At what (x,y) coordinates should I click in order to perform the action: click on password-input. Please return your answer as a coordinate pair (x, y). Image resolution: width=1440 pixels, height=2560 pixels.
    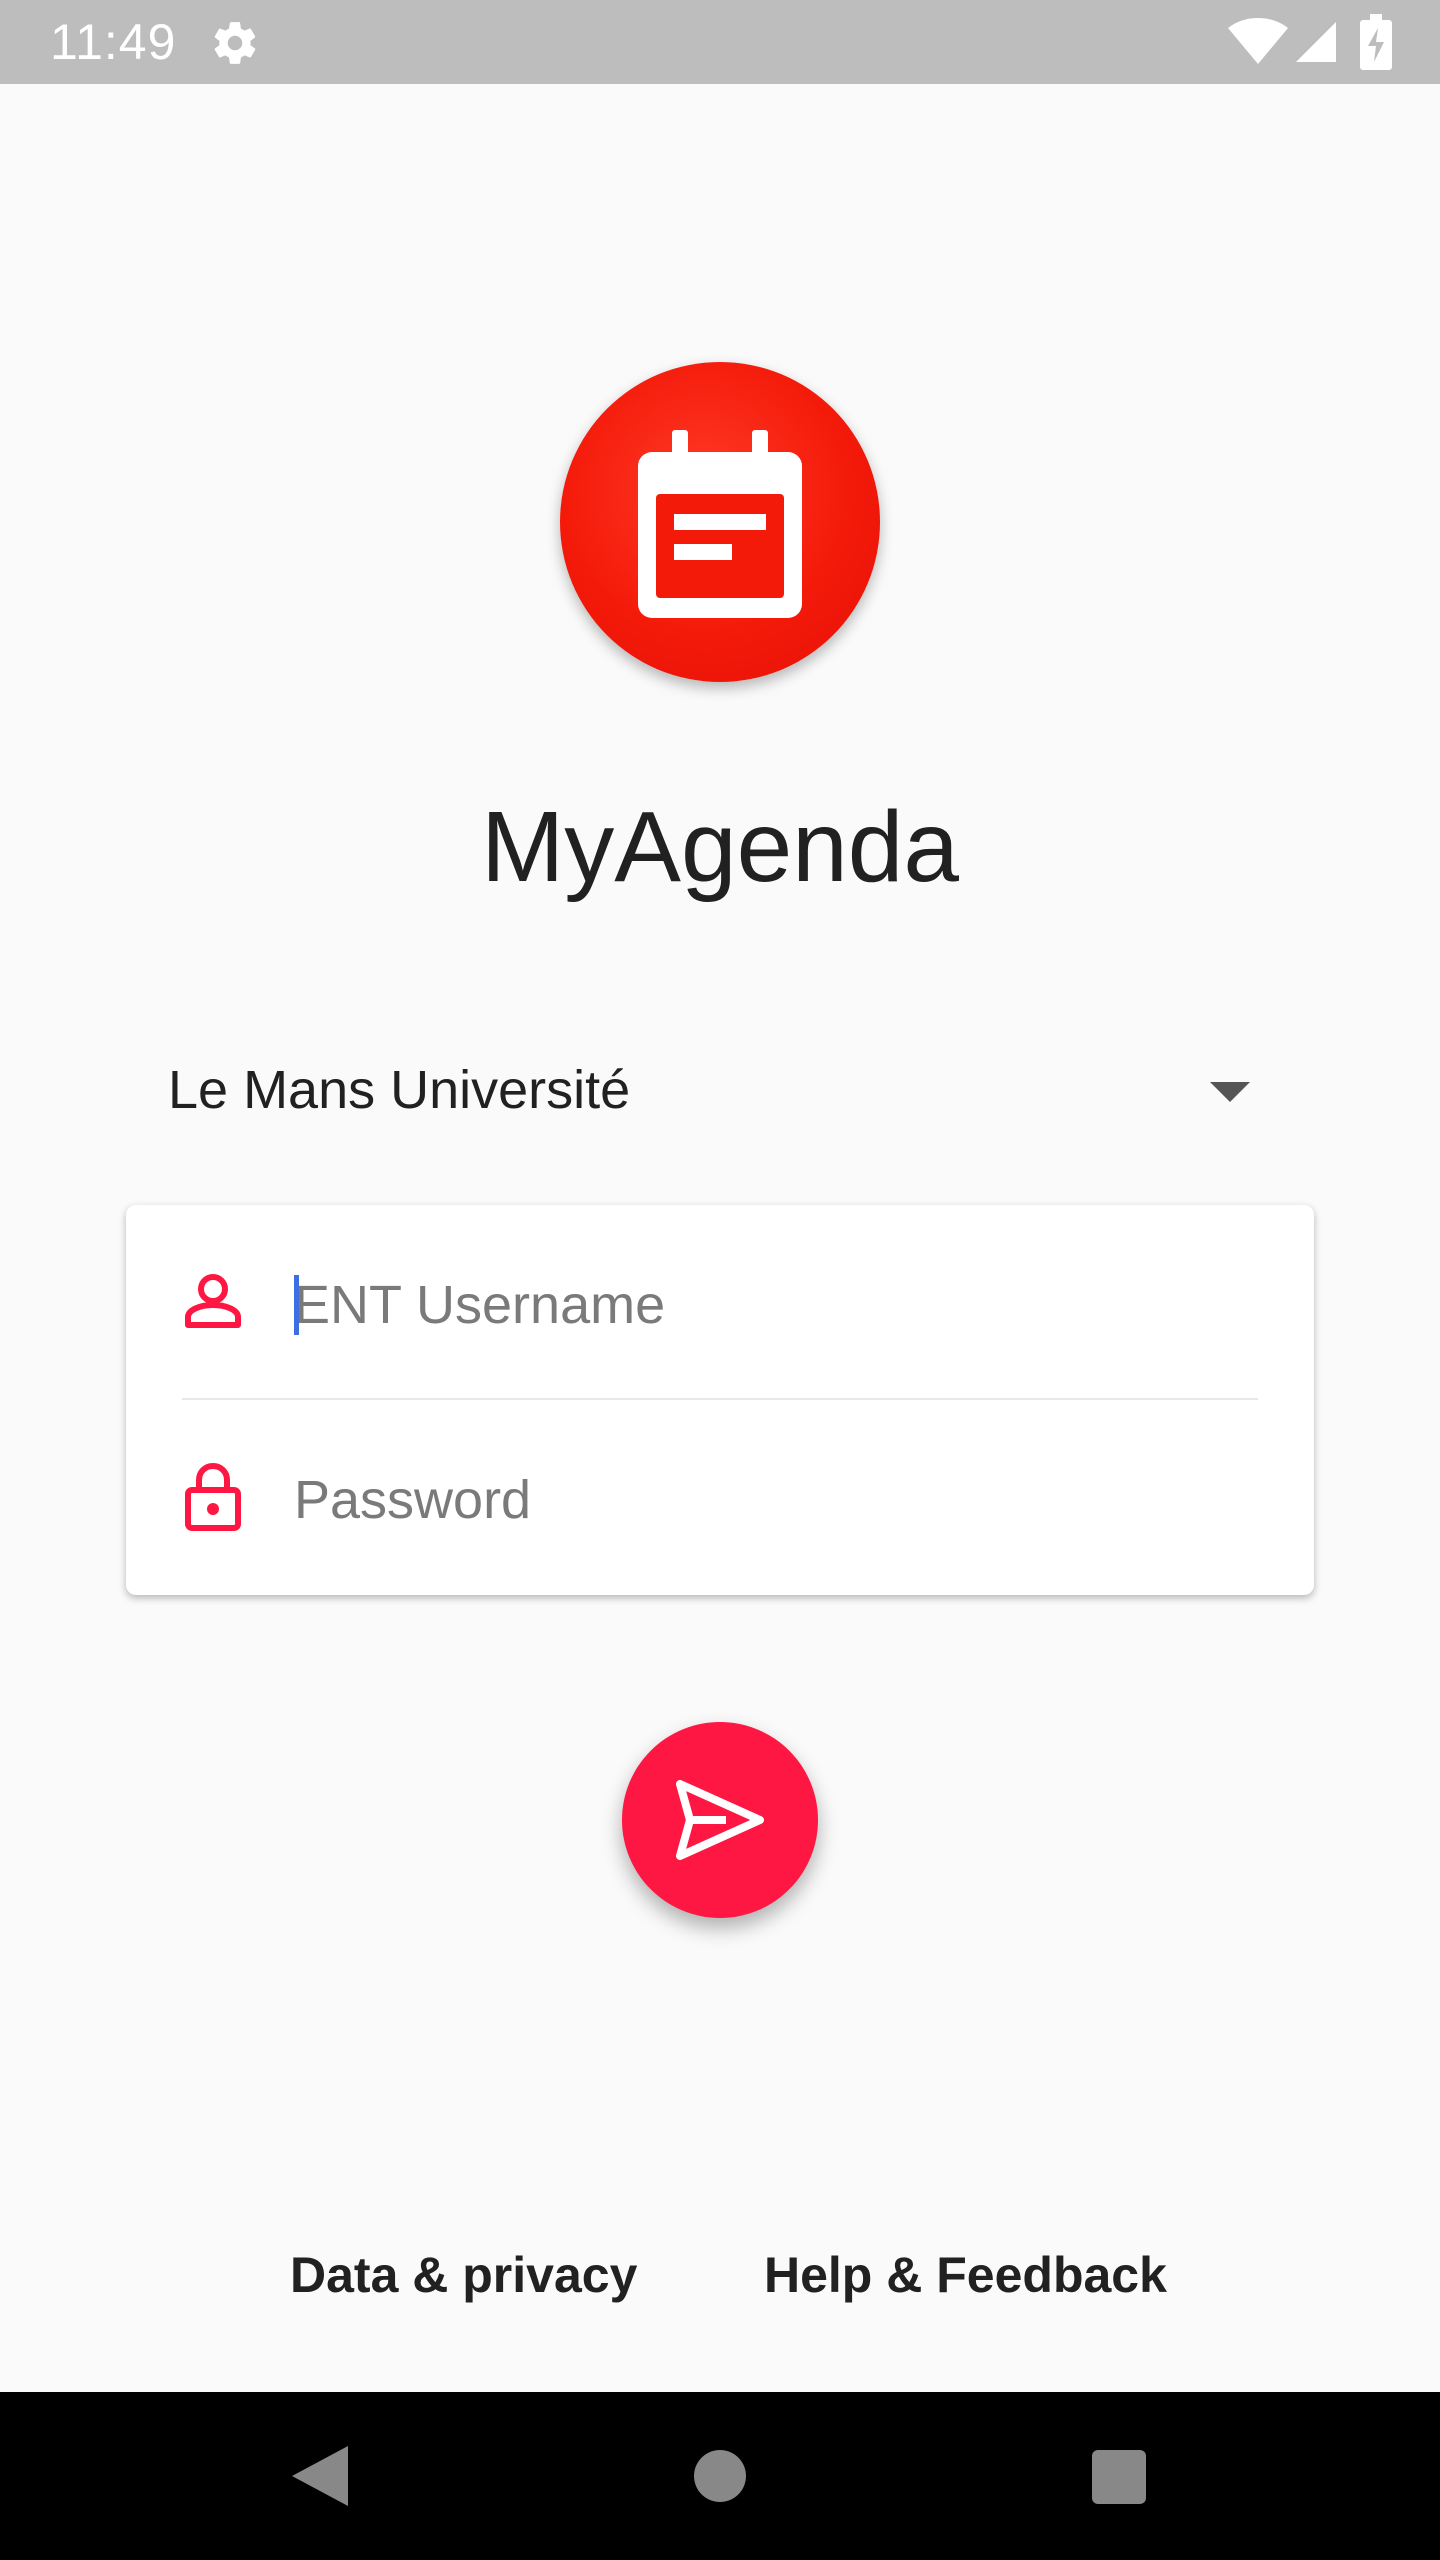
    Looking at the image, I should click on (774, 1500).